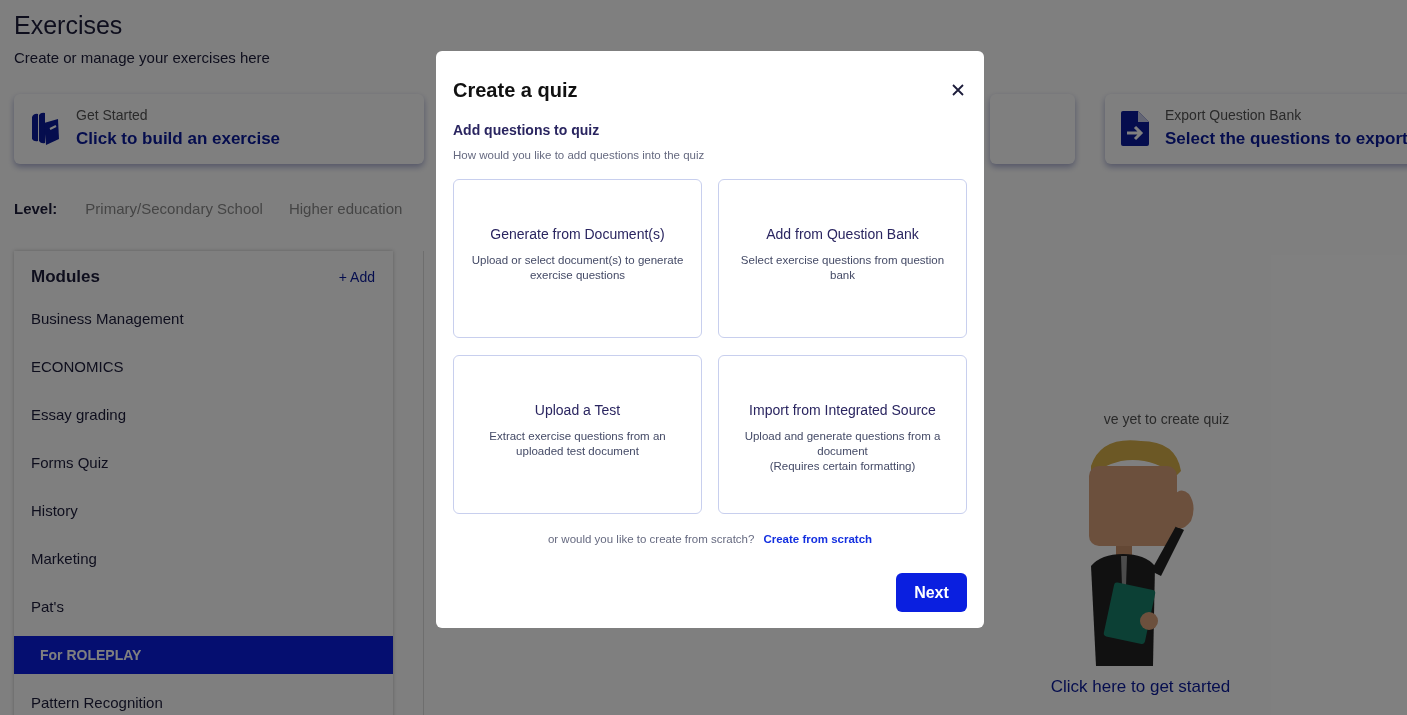 Image resolution: width=1407 pixels, height=715 pixels. I want to click on dialog-hint: How would you like to add questions into the quiz, so click(579, 155).